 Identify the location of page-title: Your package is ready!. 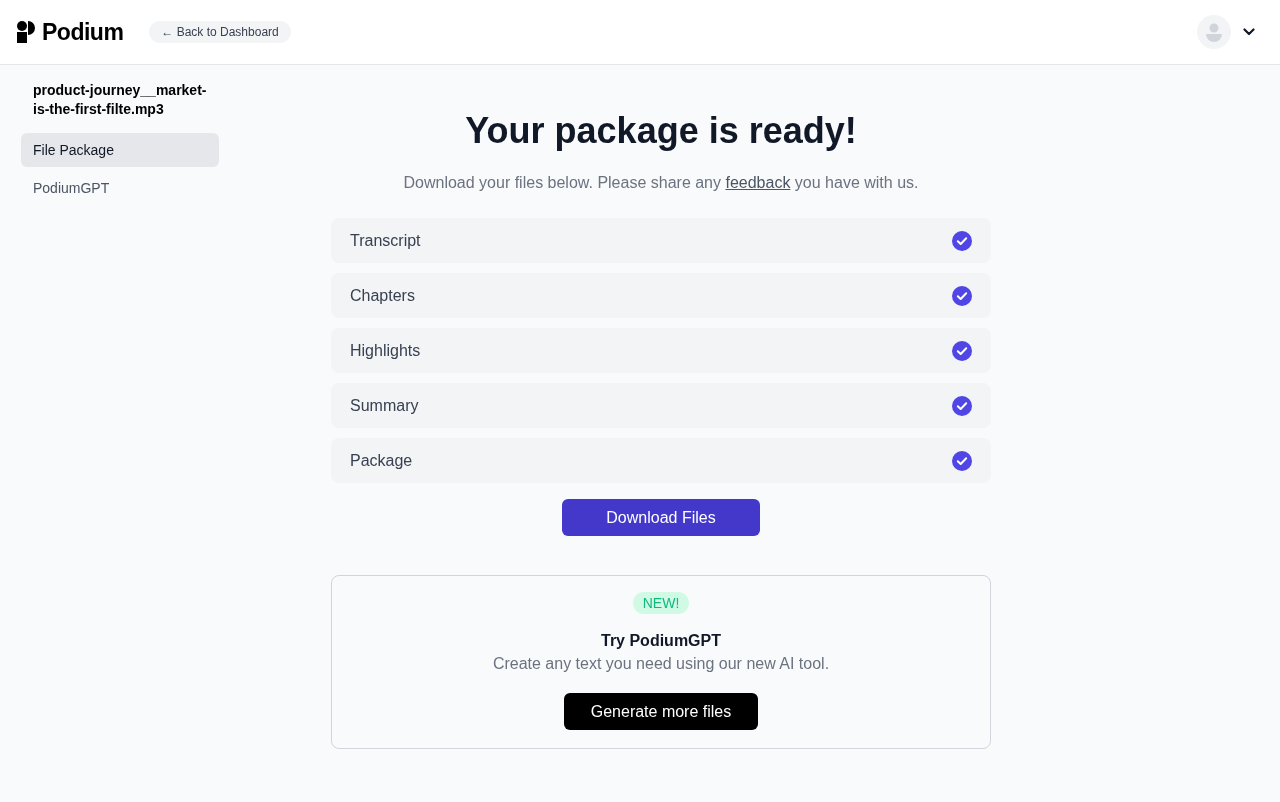
(661, 131).